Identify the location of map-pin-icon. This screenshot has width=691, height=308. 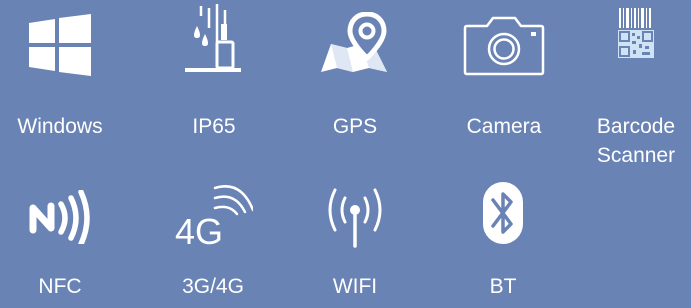
(354, 42).